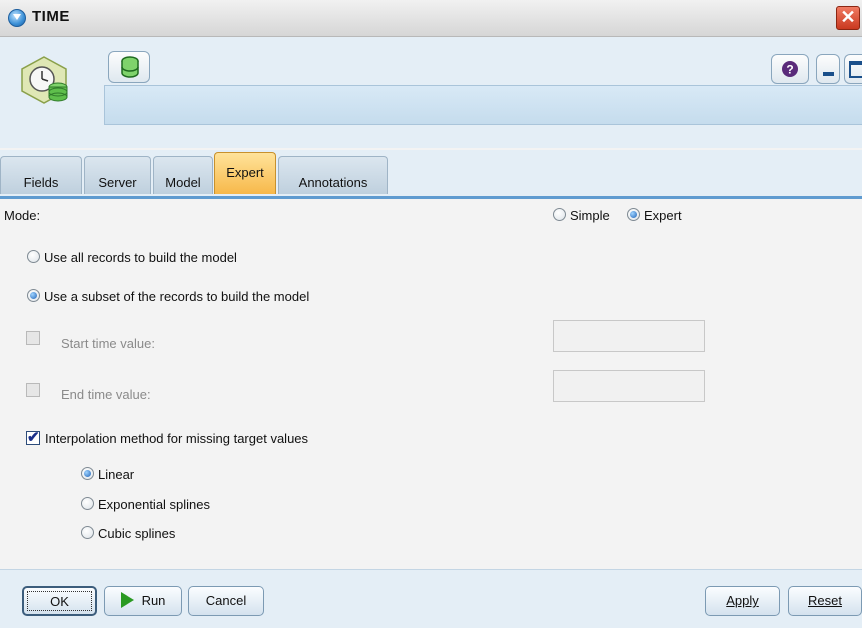 The image size is (862, 628). I want to click on end-time-checkbox, so click(33, 390).